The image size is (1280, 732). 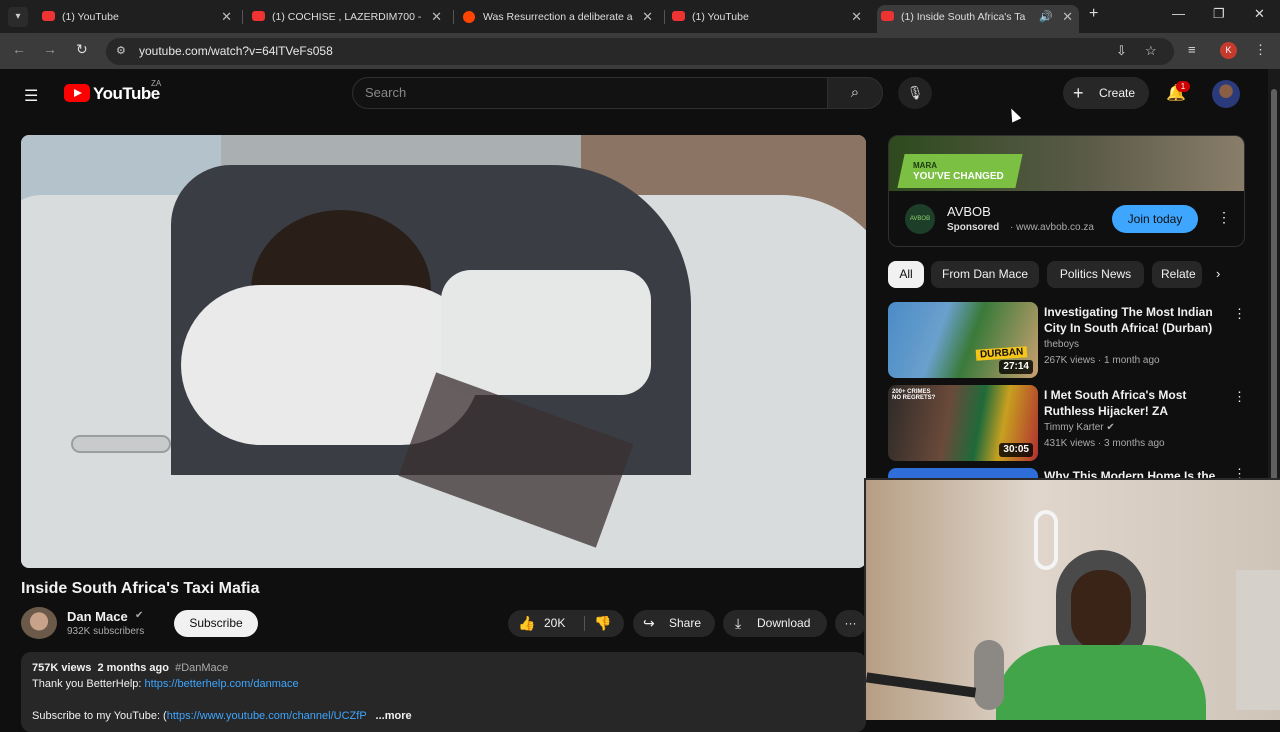 I want to click on ad-domain: · www.avbob.co.za, so click(x=1052, y=227).